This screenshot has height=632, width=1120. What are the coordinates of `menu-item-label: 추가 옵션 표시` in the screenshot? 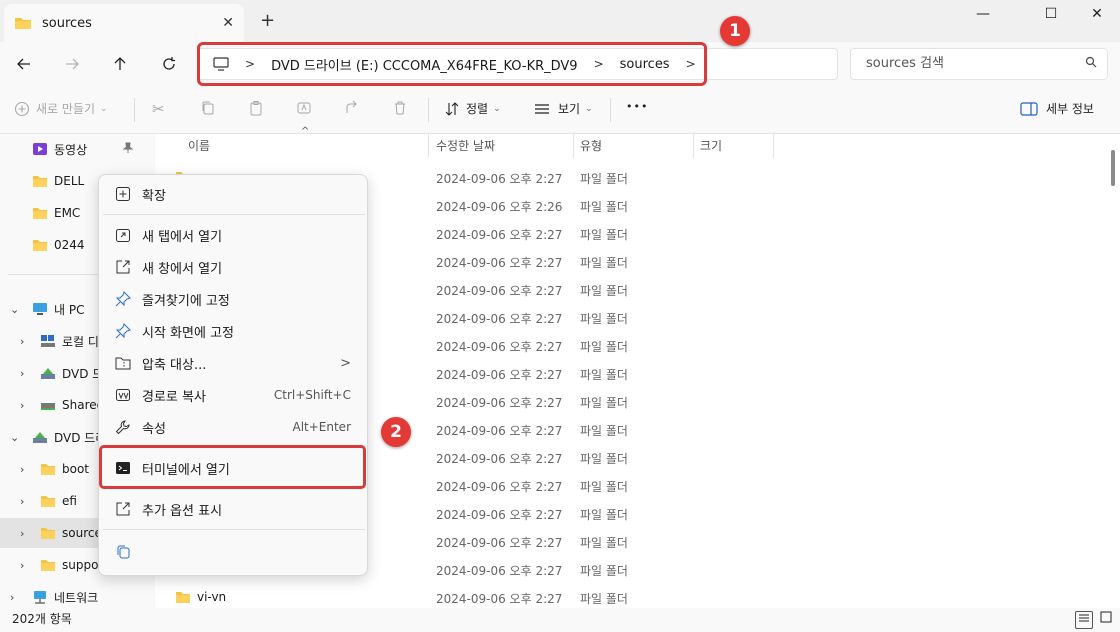 It's located at (182, 511).